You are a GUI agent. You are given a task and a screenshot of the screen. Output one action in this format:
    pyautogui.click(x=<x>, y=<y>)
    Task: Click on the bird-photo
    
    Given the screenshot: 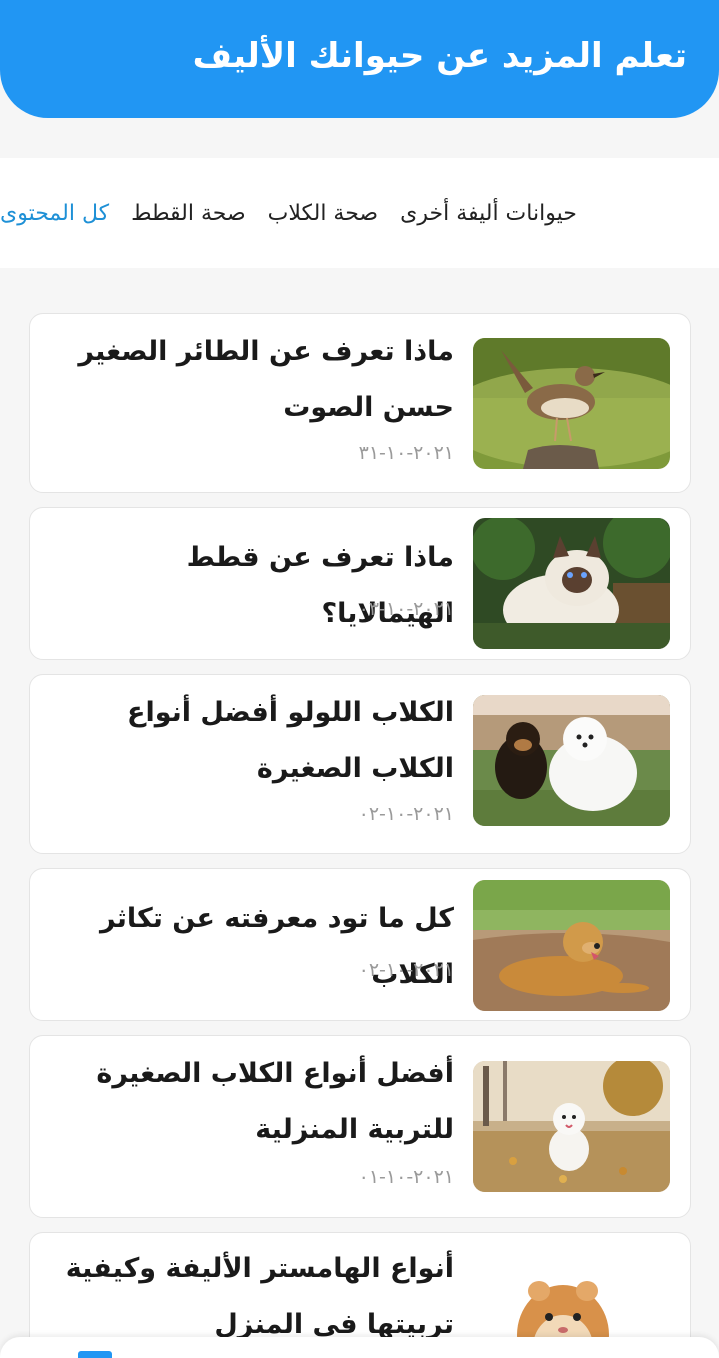 What is the action you would take?
    pyautogui.click(x=571, y=403)
    